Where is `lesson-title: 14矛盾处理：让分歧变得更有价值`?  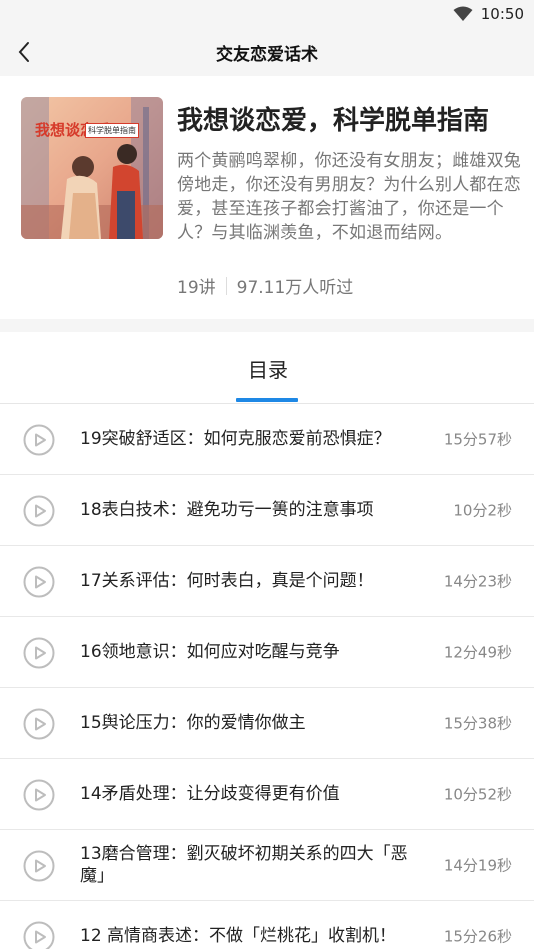
lesson-title: 14矛盾处理：让分歧变得更有价值 is located at coordinates (210, 794).